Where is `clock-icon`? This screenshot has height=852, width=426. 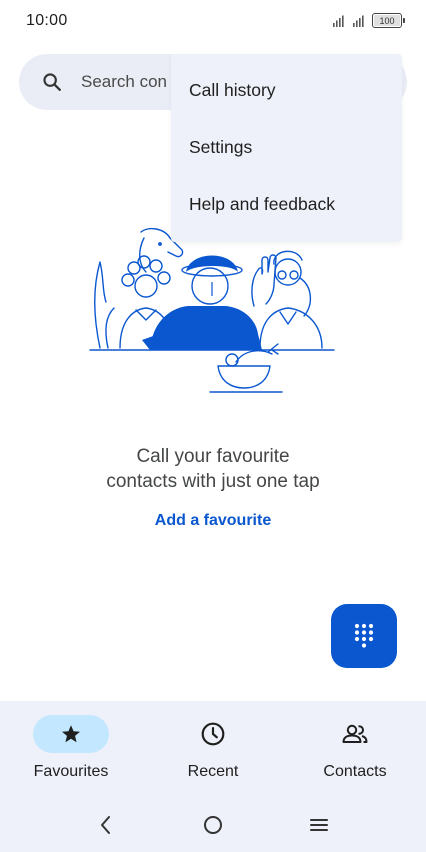 clock-icon is located at coordinates (213, 734).